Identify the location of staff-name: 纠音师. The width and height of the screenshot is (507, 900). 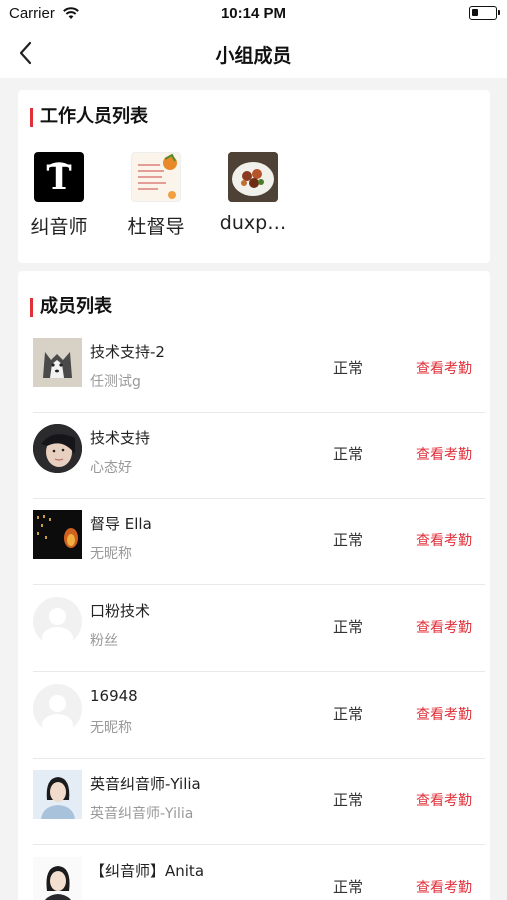
(59, 227).